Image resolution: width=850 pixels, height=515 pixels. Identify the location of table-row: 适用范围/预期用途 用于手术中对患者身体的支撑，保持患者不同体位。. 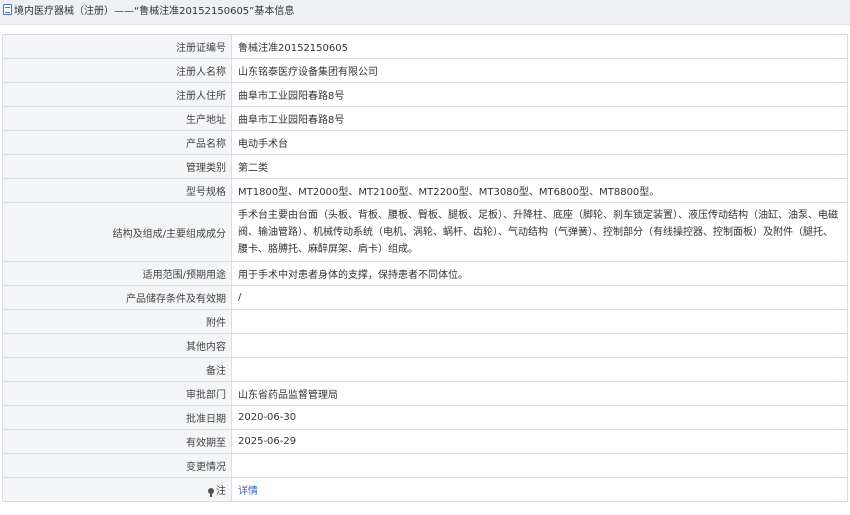
(425, 273).